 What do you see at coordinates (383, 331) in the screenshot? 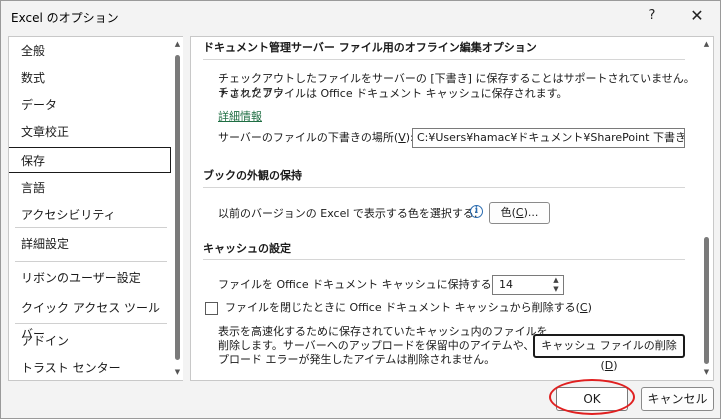
I see `cache-explanation-line1: 表示を高速化するために保存されていたキャッシュ内のファイルを` at bounding box center [383, 331].